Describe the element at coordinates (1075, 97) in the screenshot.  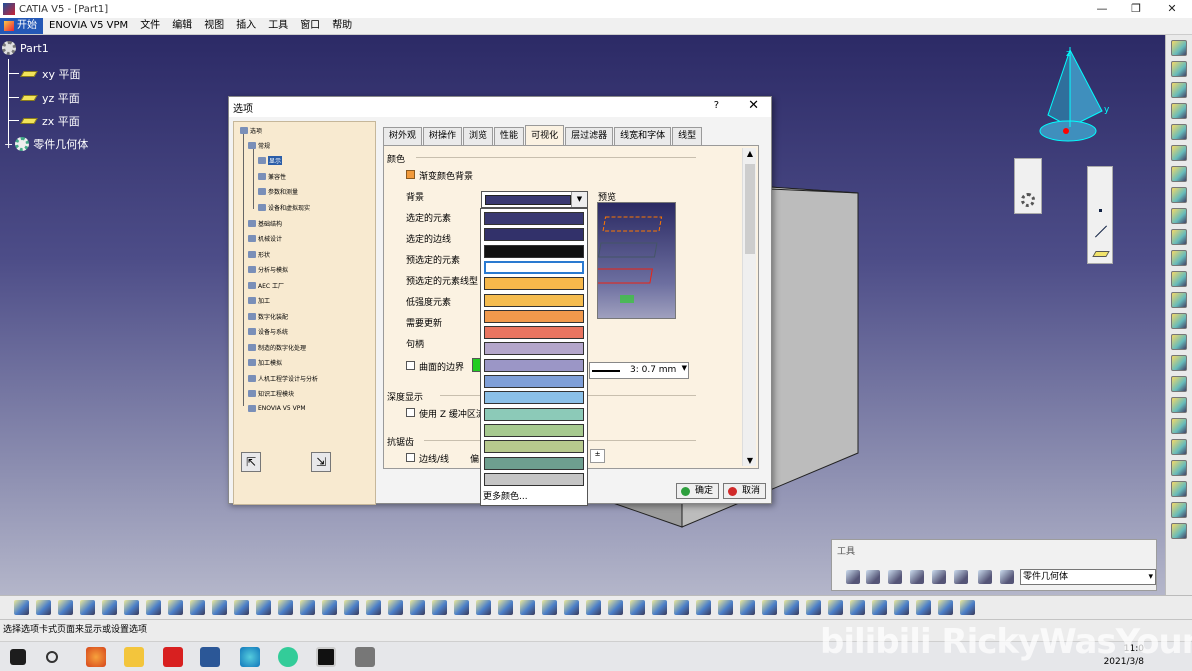
I see `compass-icon: z y` at that location.